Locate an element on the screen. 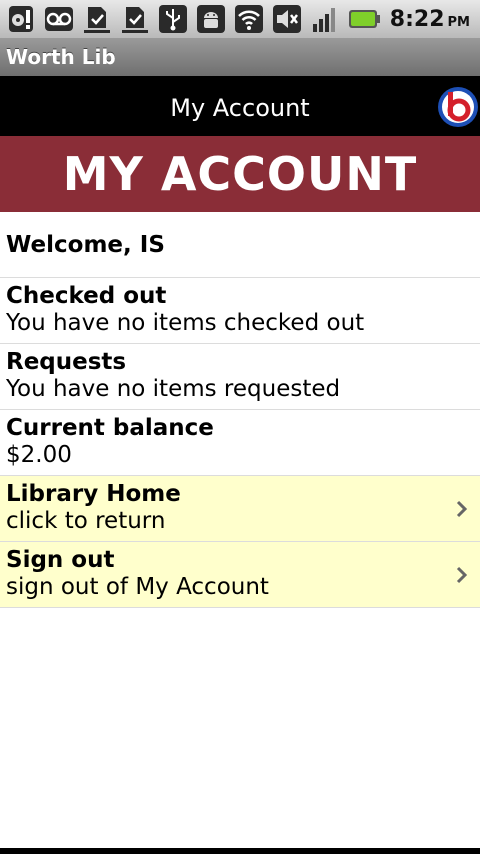 The width and height of the screenshot is (480, 854). sign-out-title: Sign out is located at coordinates (60, 560).